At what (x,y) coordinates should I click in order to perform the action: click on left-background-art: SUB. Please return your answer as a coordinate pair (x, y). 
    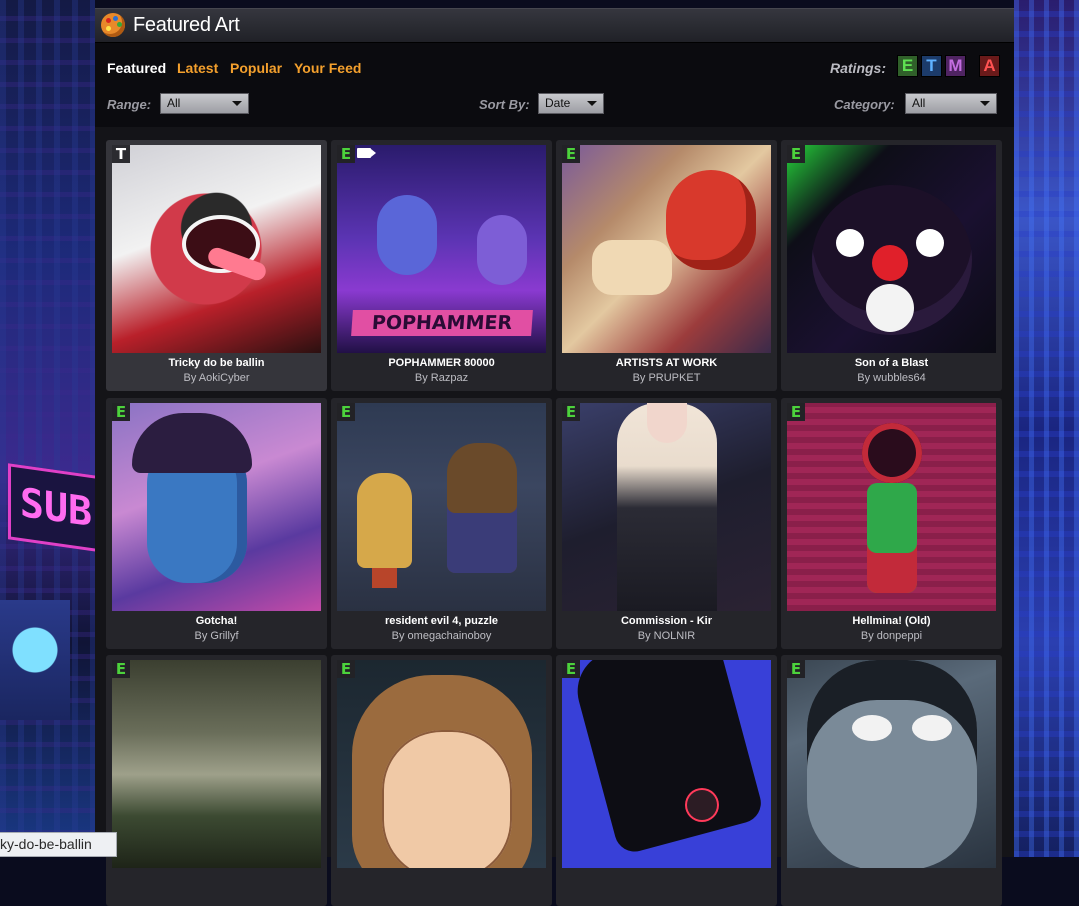
    Looking at the image, I should click on (47, 428).